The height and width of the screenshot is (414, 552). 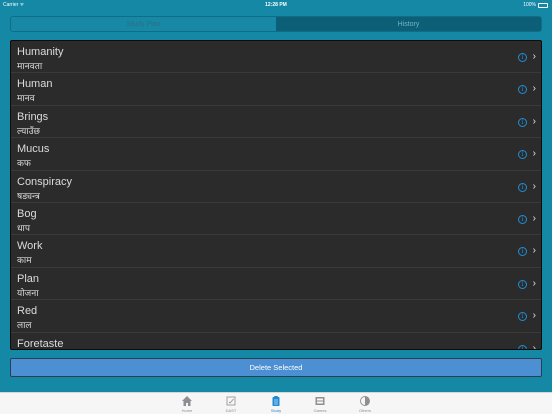 I want to click on word-row: Brings ल्याउँछ i ›, so click(x=276, y=122).